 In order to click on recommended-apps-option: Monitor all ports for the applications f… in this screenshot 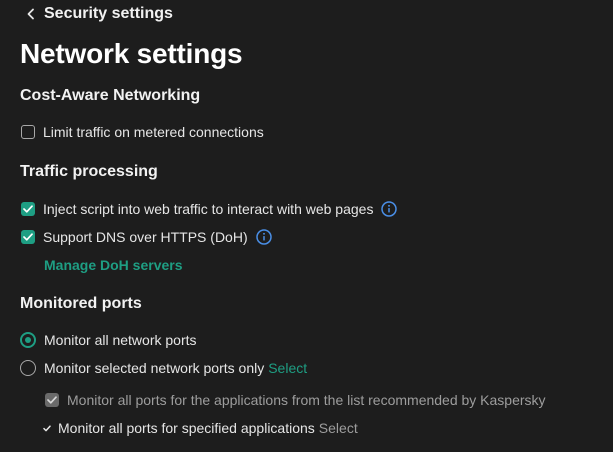, I will do `click(295, 400)`.